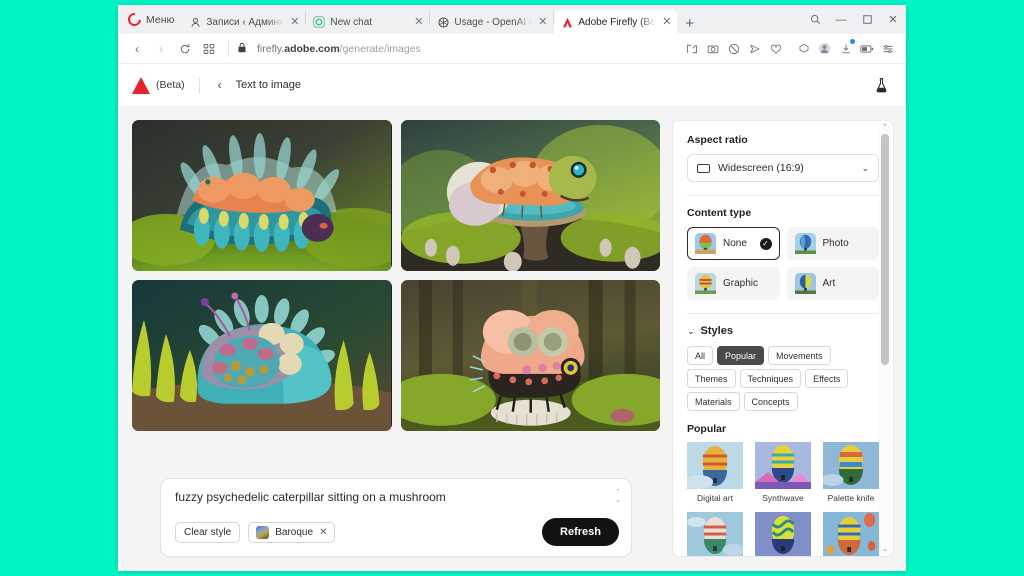  What do you see at coordinates (893, 19) in the screenshot?
I see `close-button: ✕` at bounding box center [893, 19].